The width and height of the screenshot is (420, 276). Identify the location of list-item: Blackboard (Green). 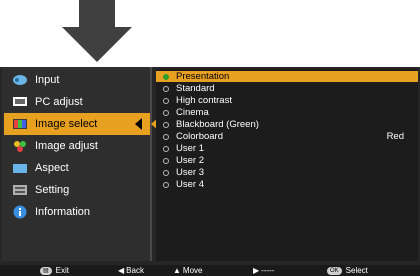
(287, 124).